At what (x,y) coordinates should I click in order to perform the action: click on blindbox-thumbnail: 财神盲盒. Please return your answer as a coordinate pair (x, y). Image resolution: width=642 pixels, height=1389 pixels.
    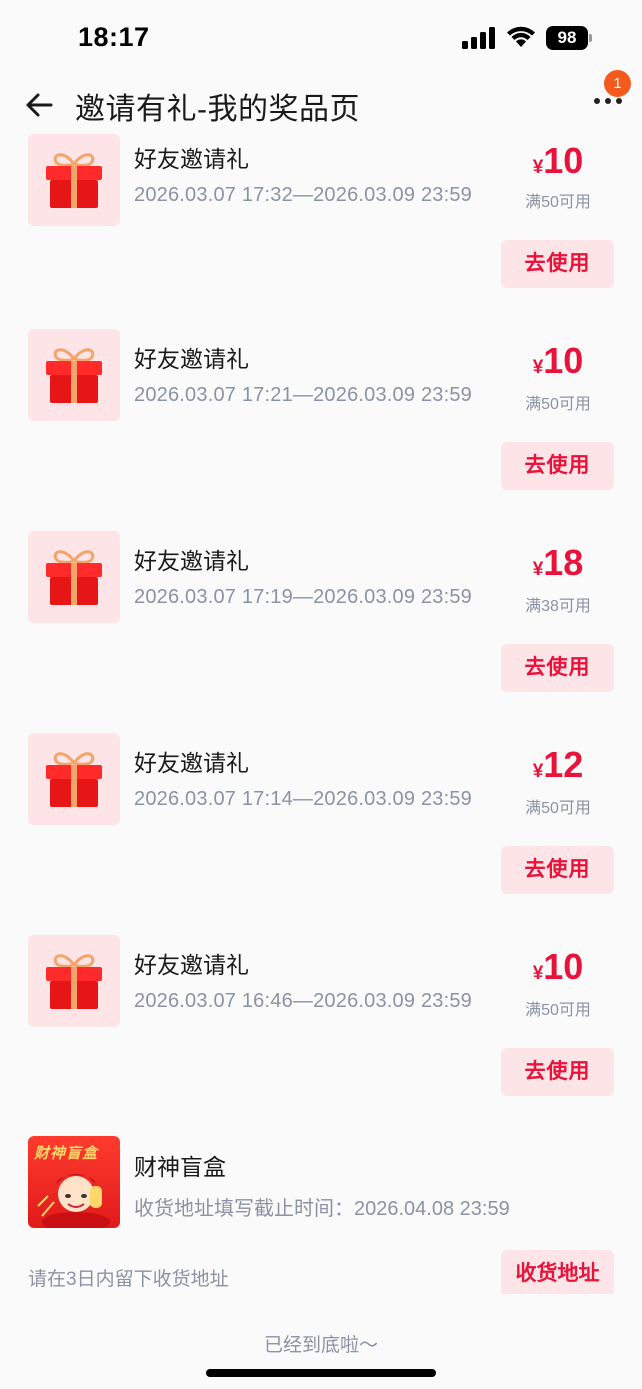
    Looking at the image, I should click on (74, 1182).